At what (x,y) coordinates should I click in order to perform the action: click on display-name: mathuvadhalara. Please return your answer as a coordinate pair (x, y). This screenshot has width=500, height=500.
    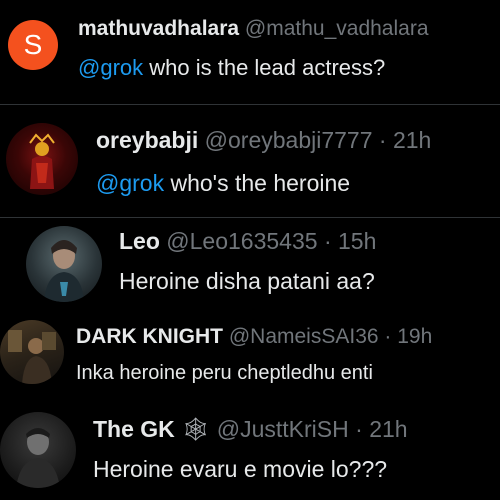
    Looking at the image, I should click on (158, 28).